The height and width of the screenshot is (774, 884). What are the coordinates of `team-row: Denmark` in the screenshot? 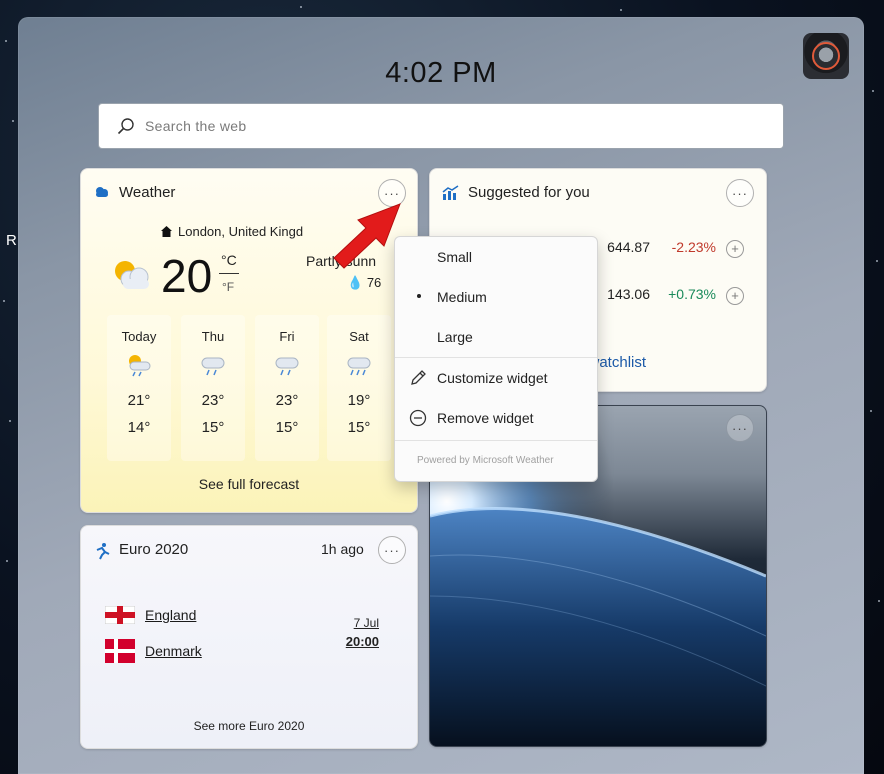 It's located at (153, 651).